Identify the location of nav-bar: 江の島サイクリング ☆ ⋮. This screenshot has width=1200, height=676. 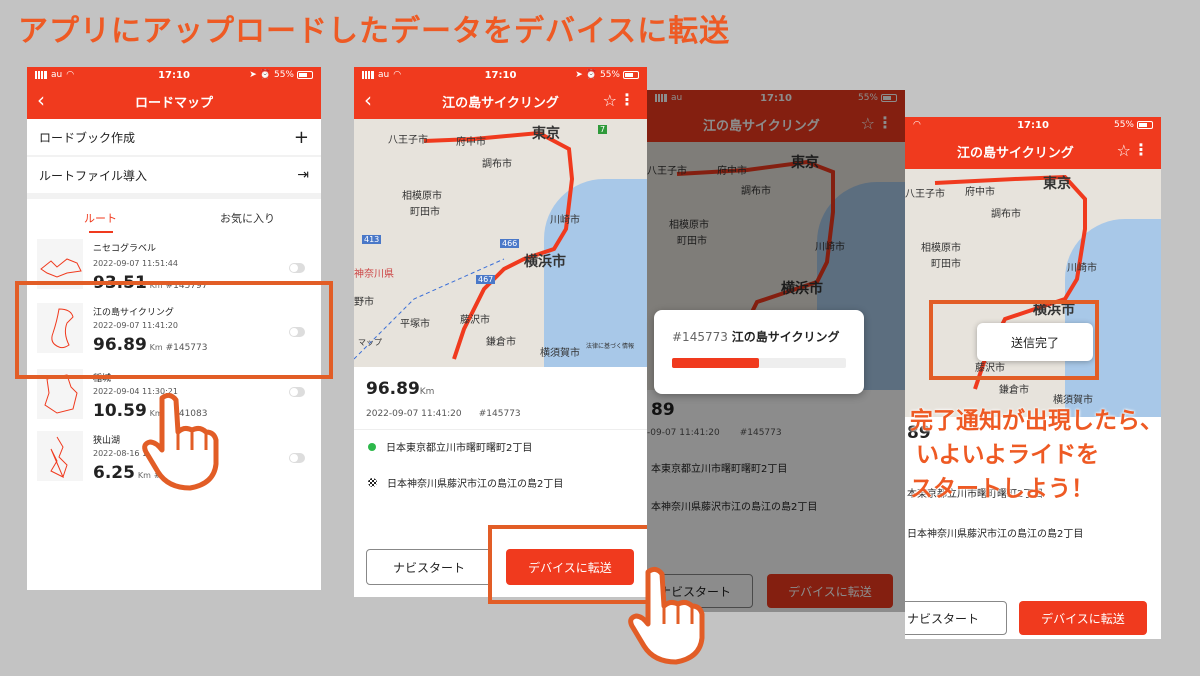
(1033, 151).